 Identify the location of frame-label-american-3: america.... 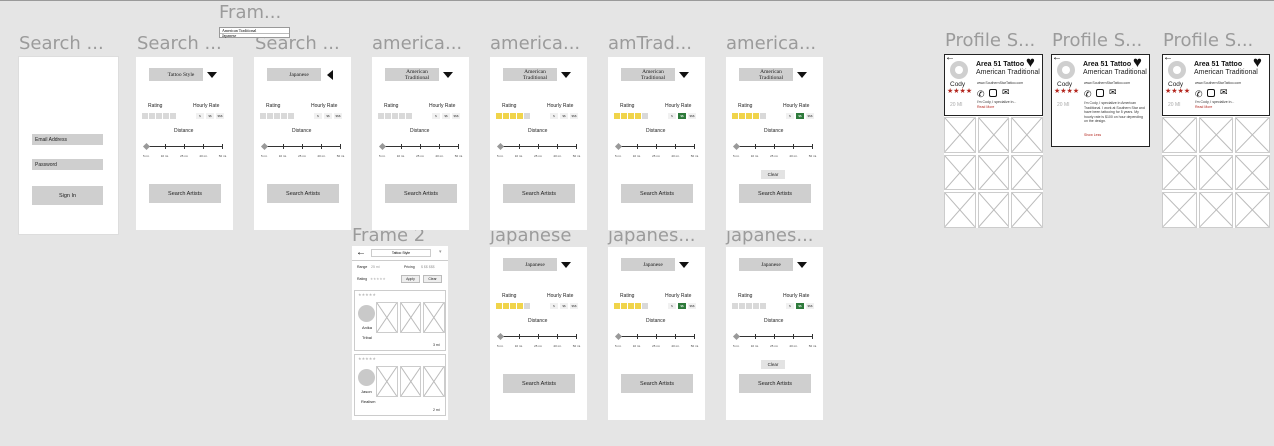
(771, 44).